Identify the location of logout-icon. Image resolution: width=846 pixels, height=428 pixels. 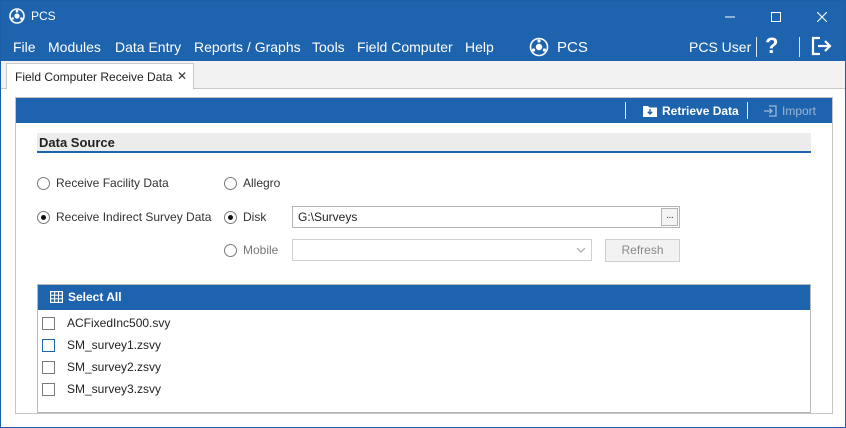
(821, 46).